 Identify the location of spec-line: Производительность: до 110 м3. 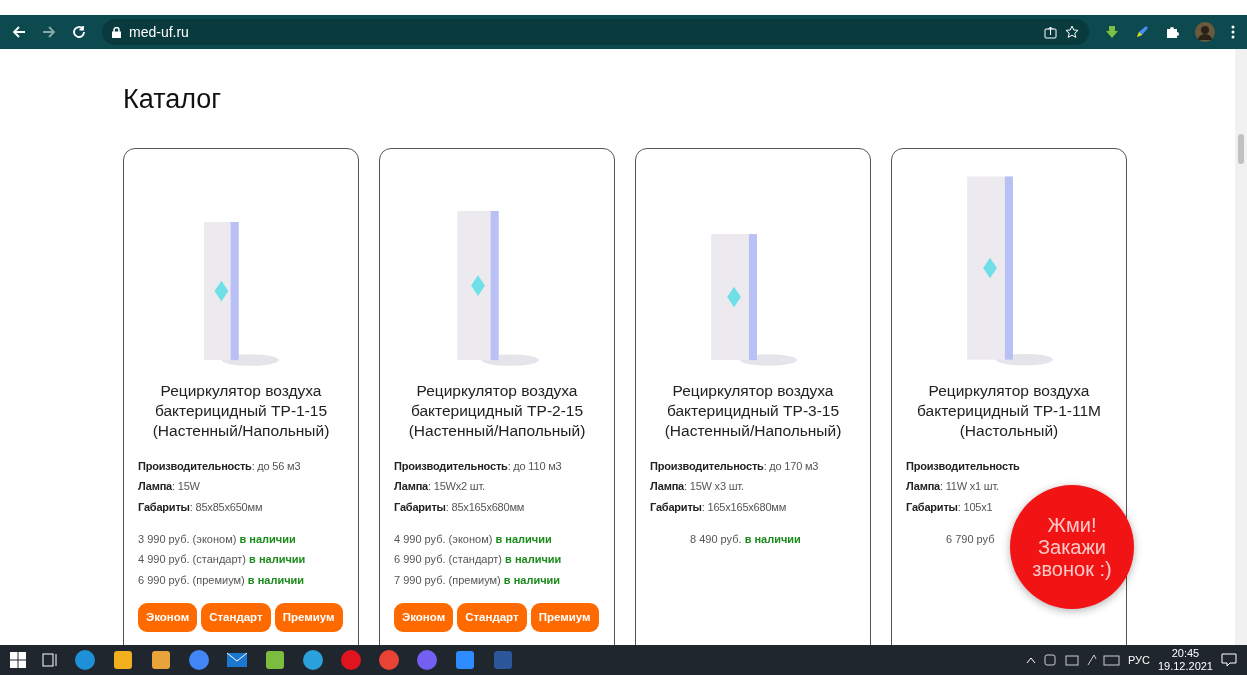
(478, 465).